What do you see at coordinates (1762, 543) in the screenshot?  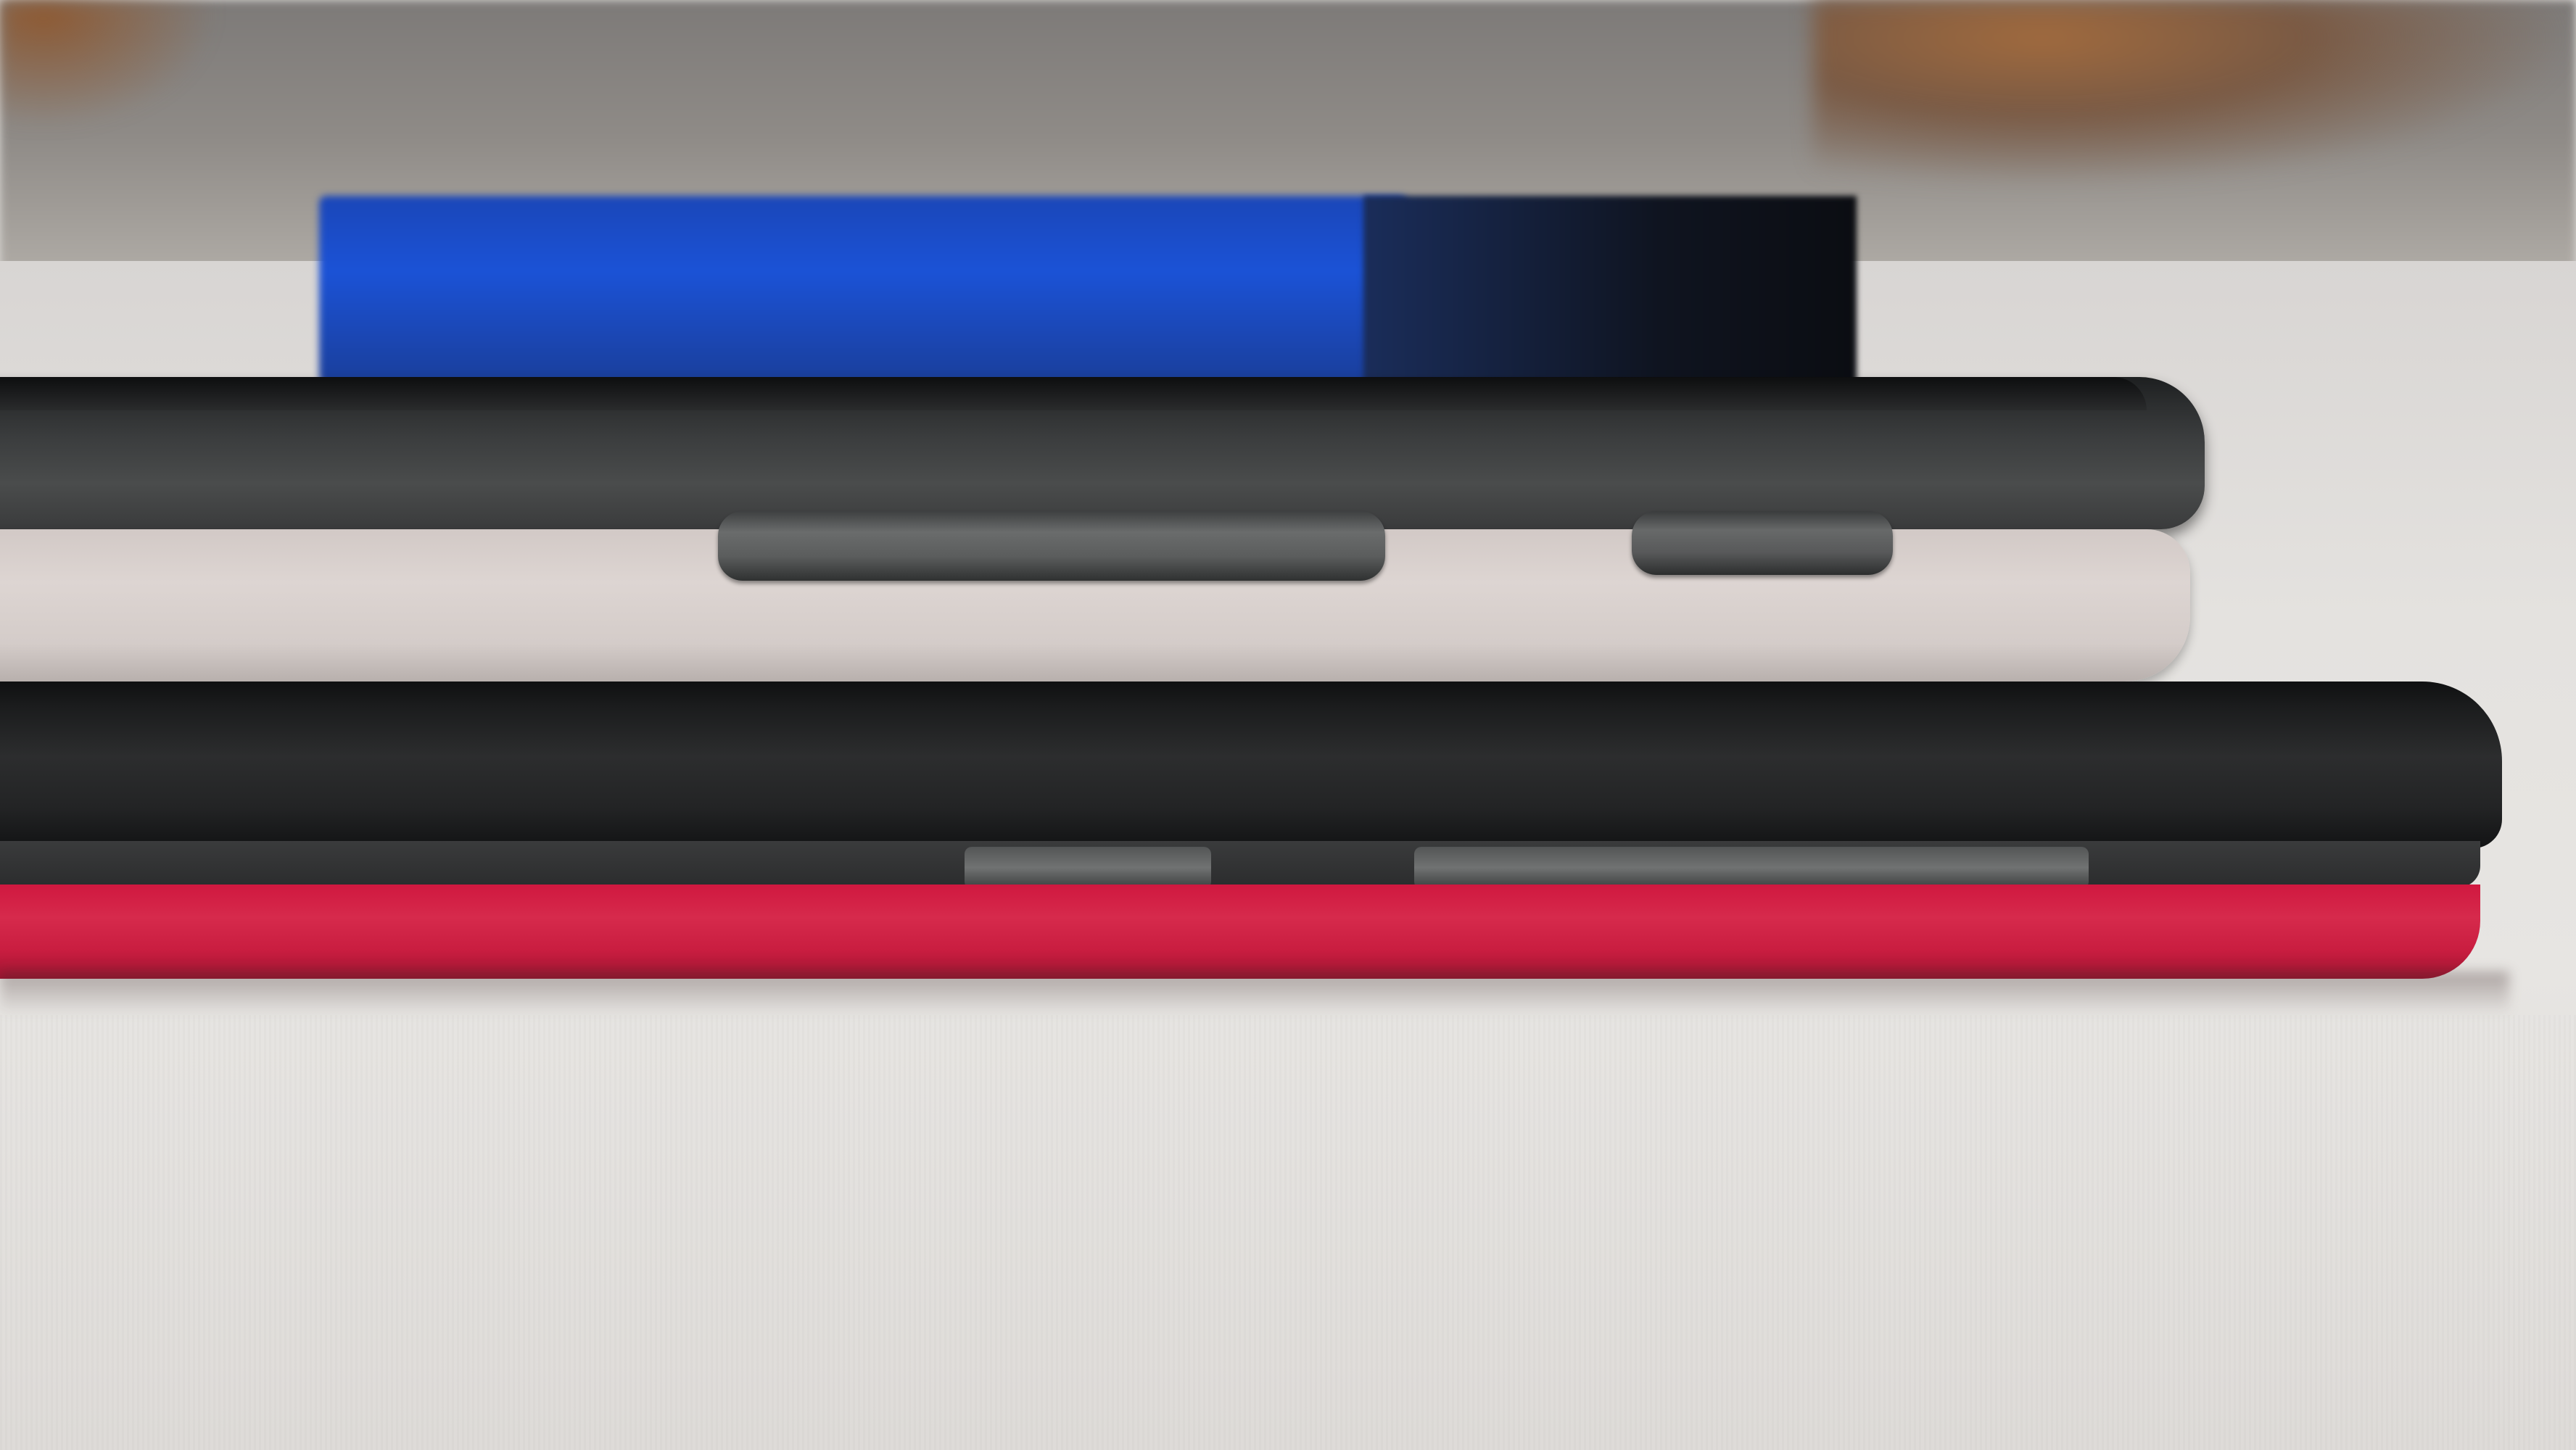 I see `power-button` at bounding box center [1762, 543].